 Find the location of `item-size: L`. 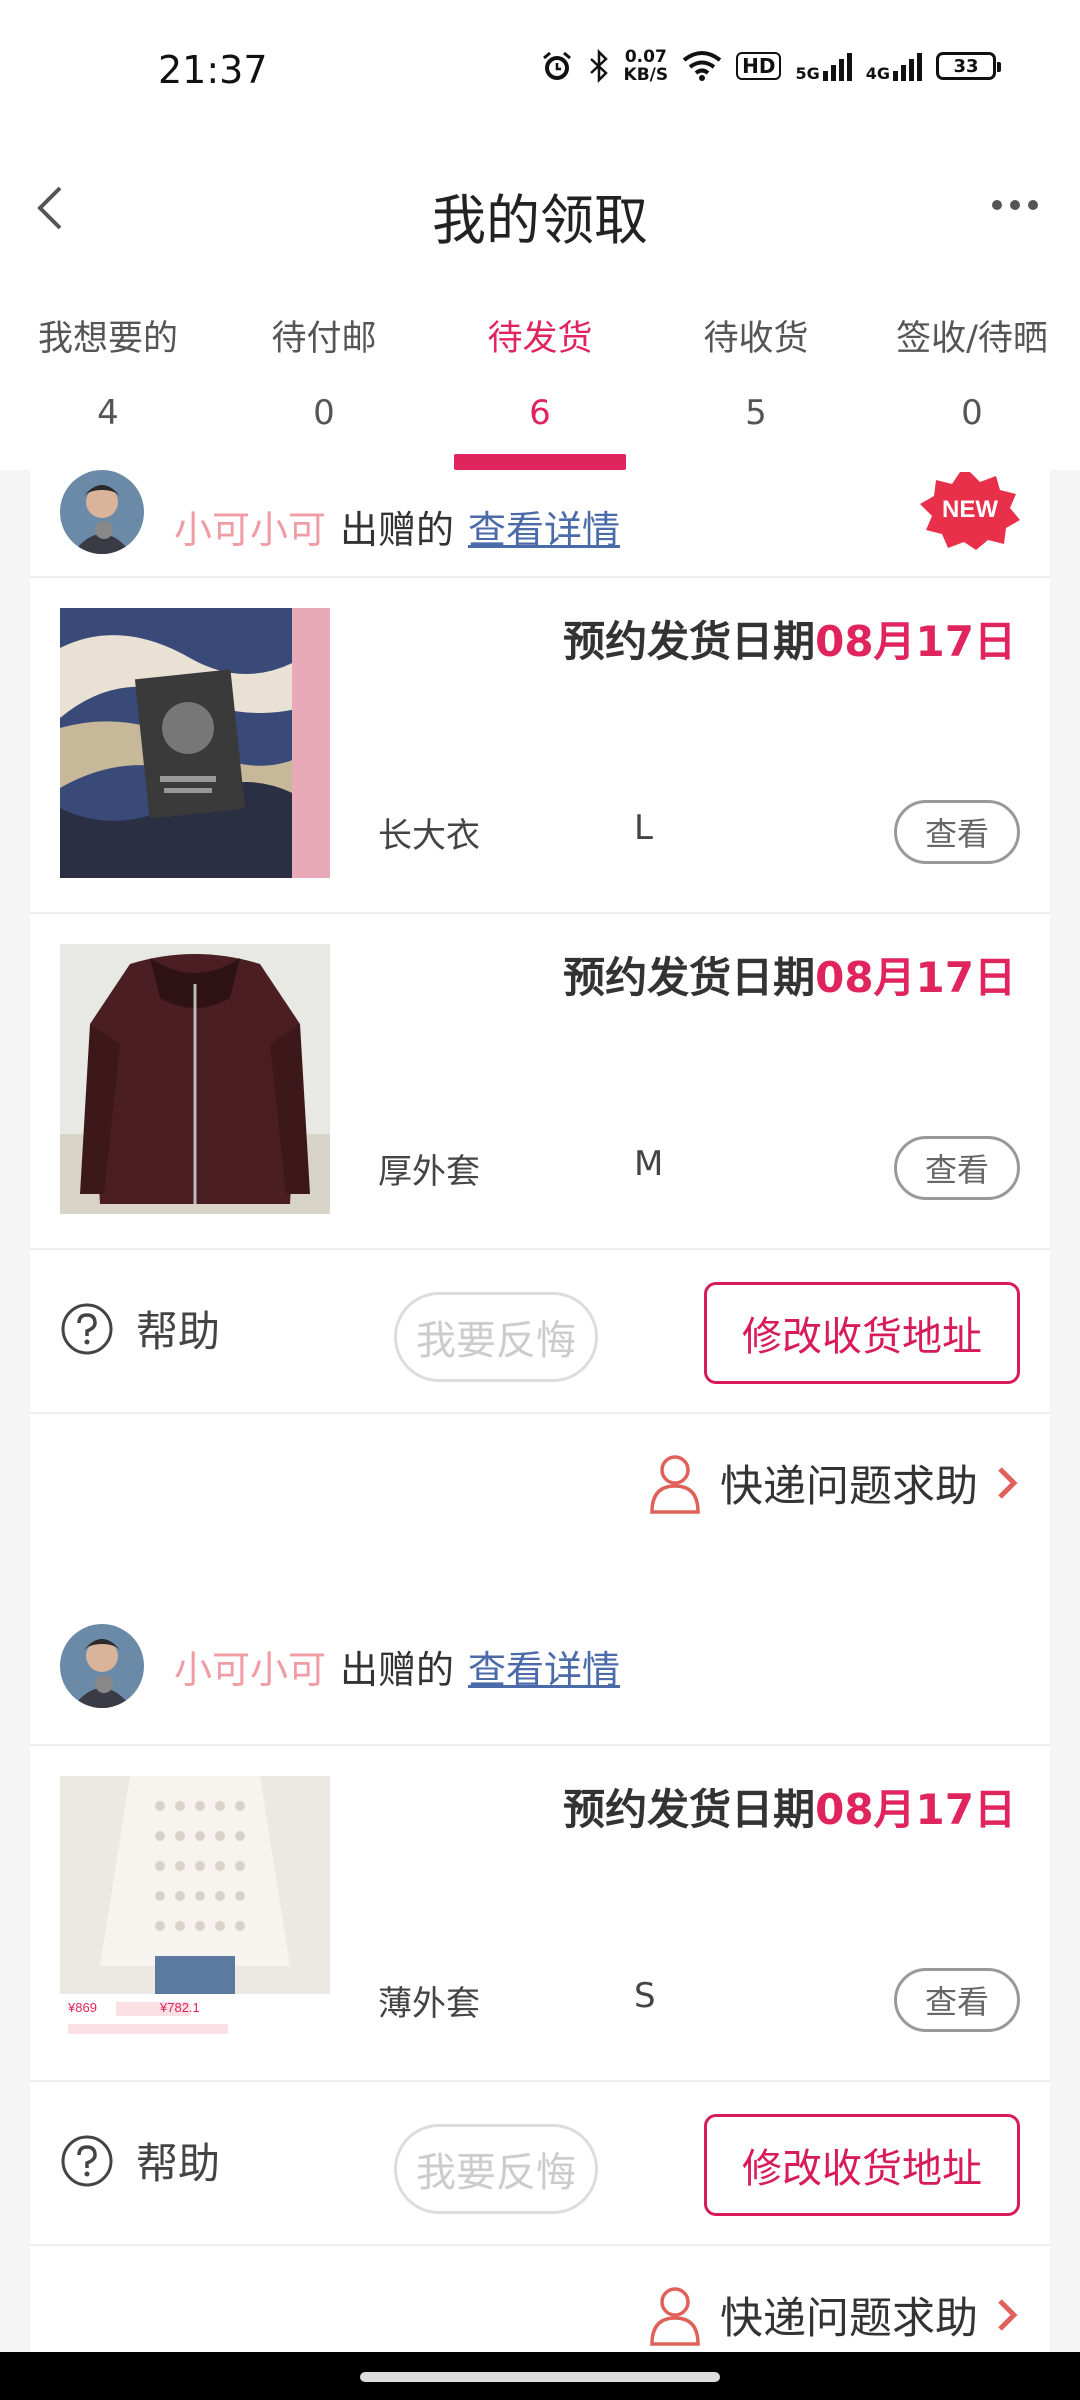

item-size: L is located at coordinates (643, 828).